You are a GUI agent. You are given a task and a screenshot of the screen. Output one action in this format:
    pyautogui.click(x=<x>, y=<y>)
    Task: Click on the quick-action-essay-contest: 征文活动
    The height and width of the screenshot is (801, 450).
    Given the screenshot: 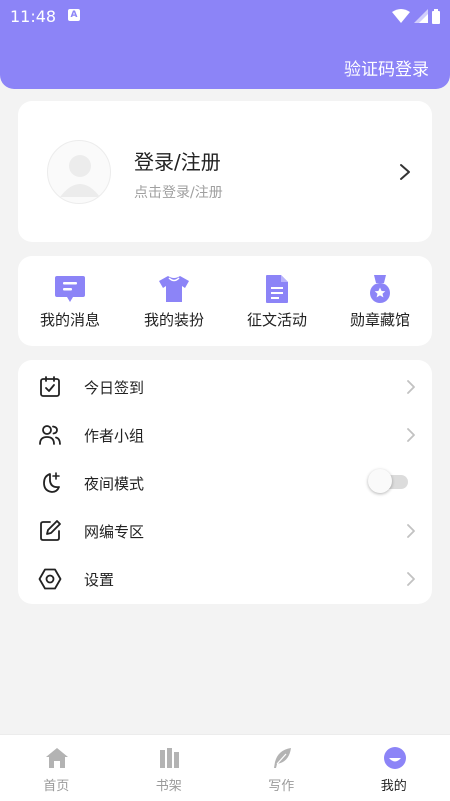 What is the action you would take?
    pyautogui.click(x=277, y=301)
    